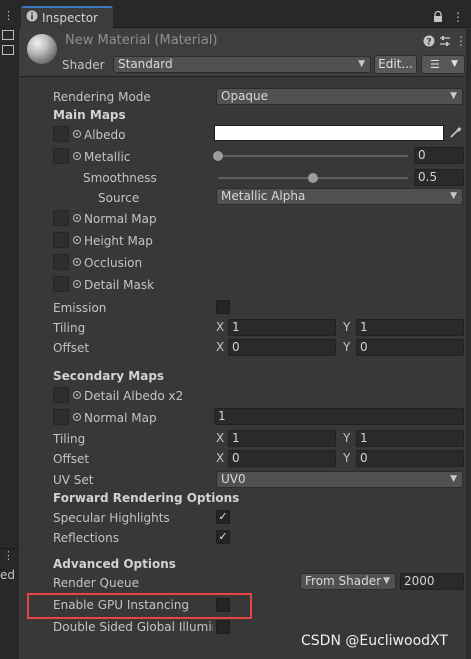 The height and width of the screenshot is (659, 471). I want to click on height-map-texture-slot, so click(61, 240).